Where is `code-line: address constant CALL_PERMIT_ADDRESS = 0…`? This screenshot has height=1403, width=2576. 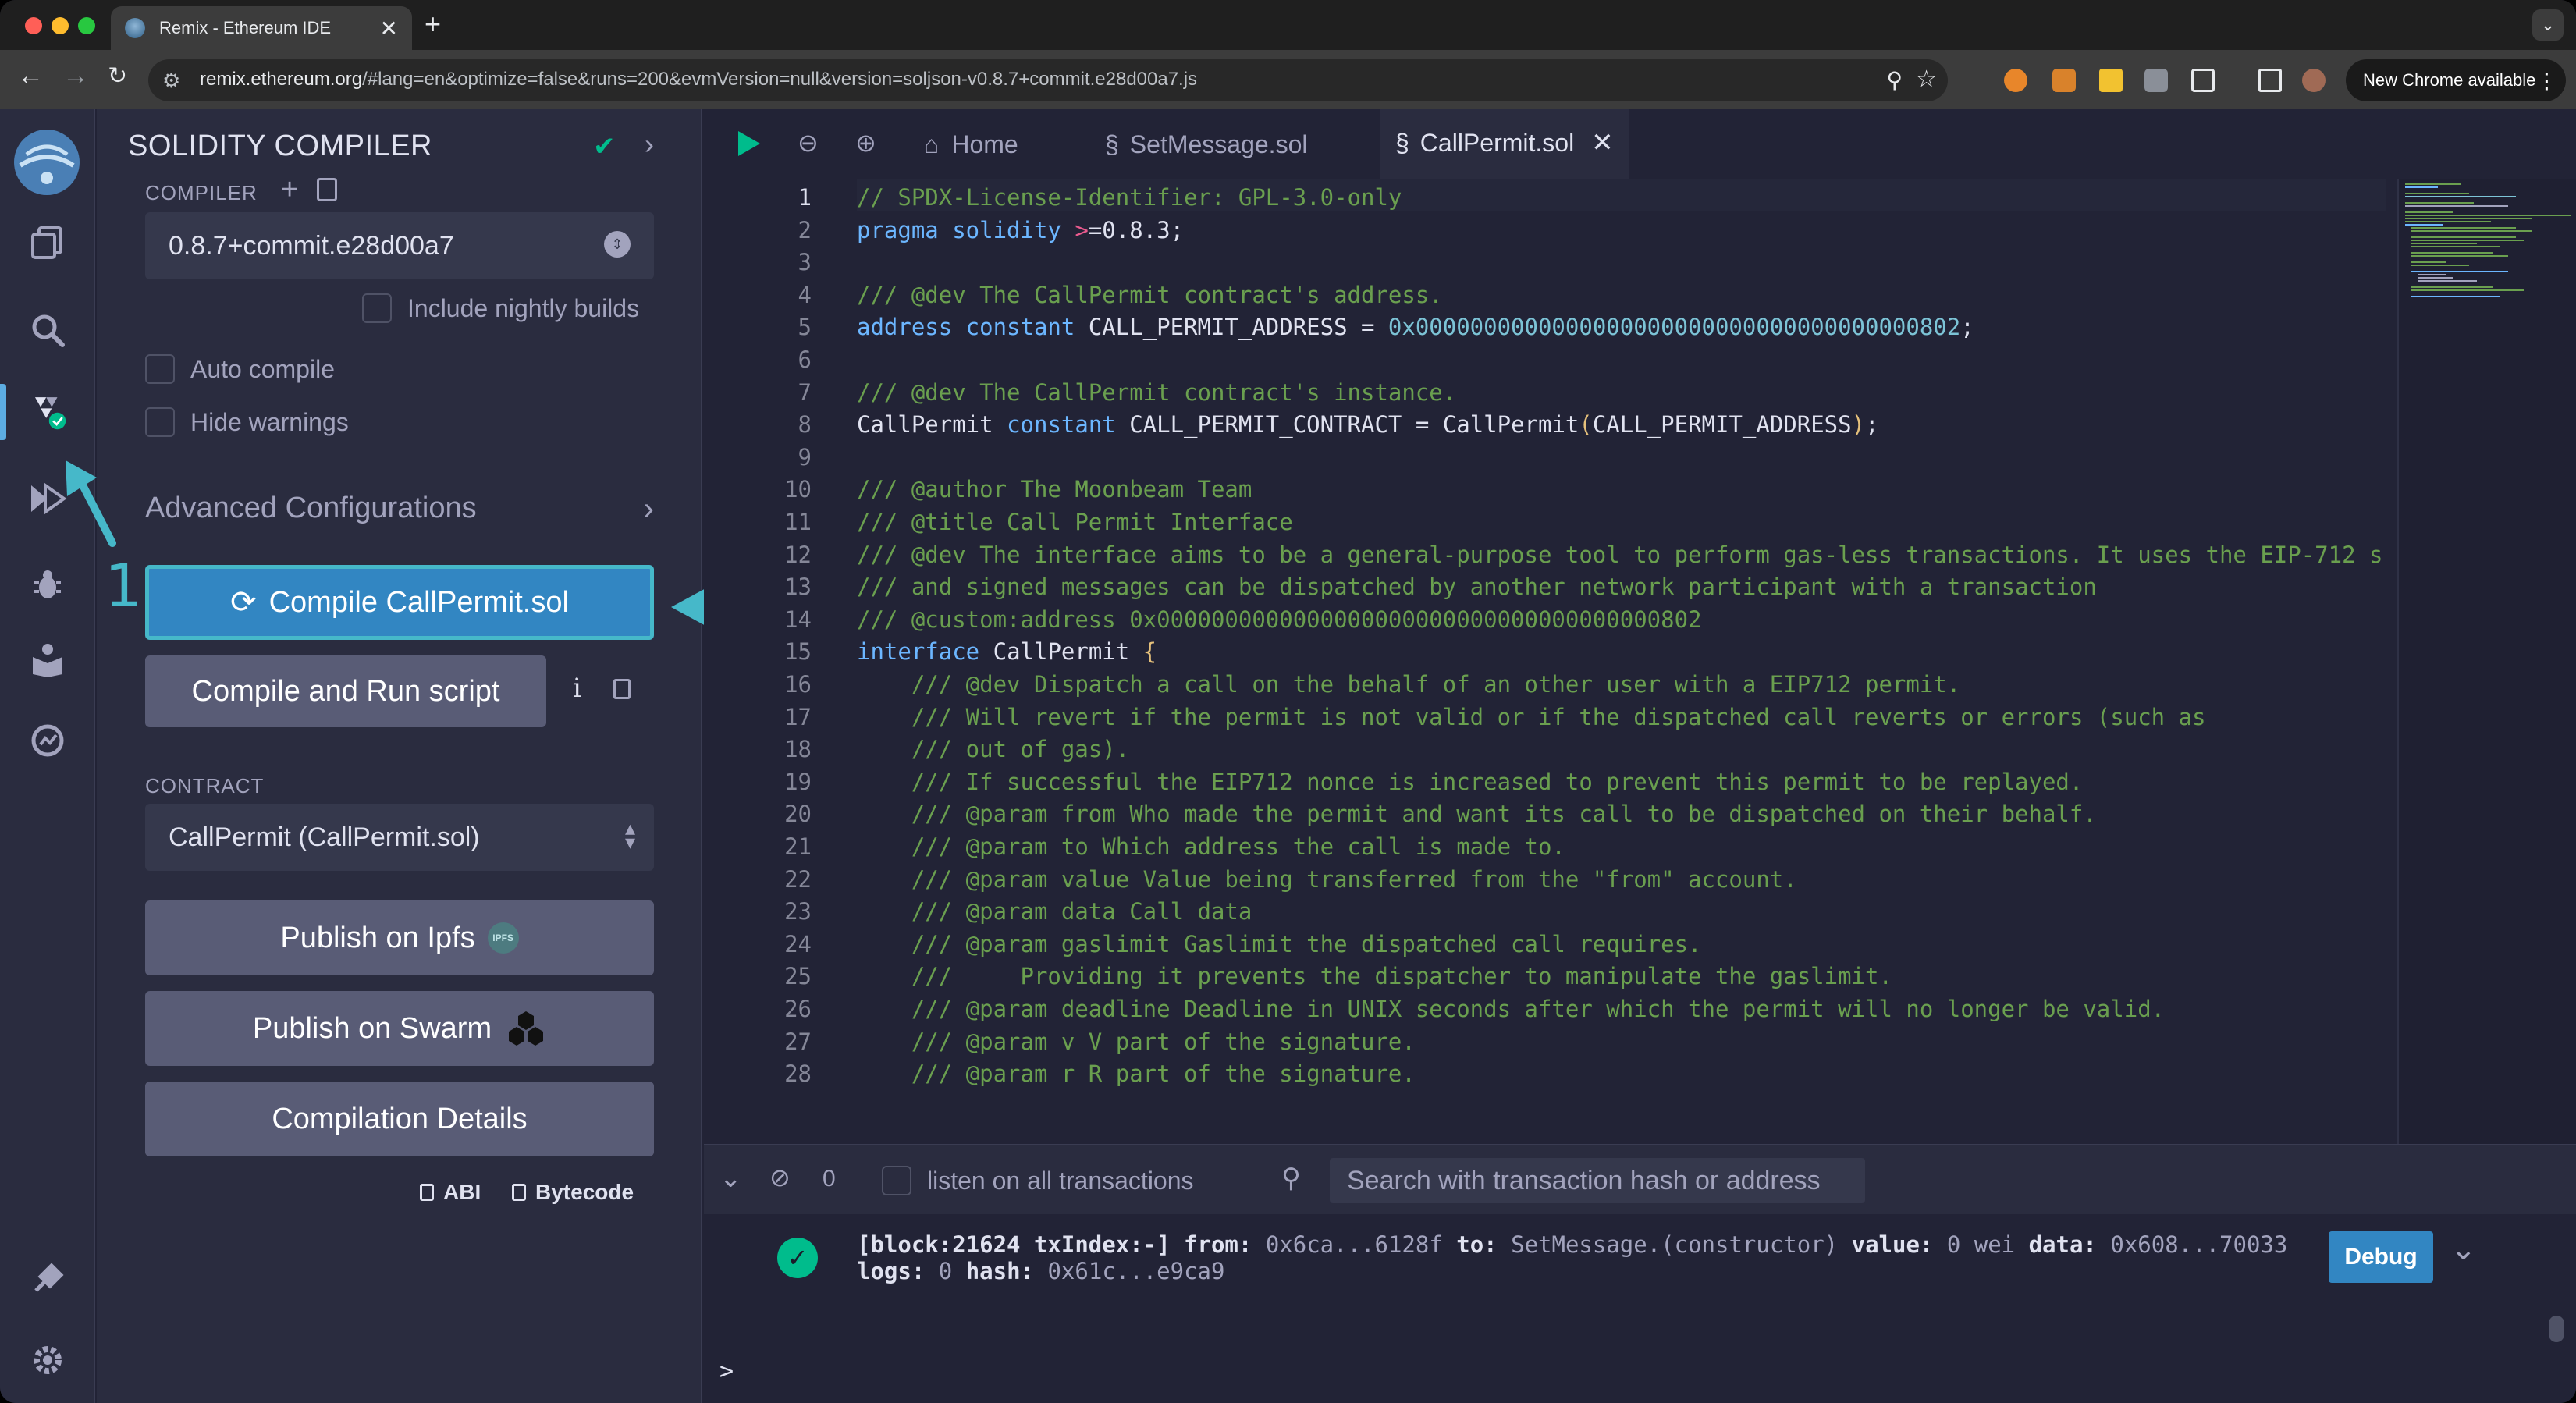
code-line: address constant CALL_PERMIT_ADDRESS = 0… is located at coordinates (1415, 327).